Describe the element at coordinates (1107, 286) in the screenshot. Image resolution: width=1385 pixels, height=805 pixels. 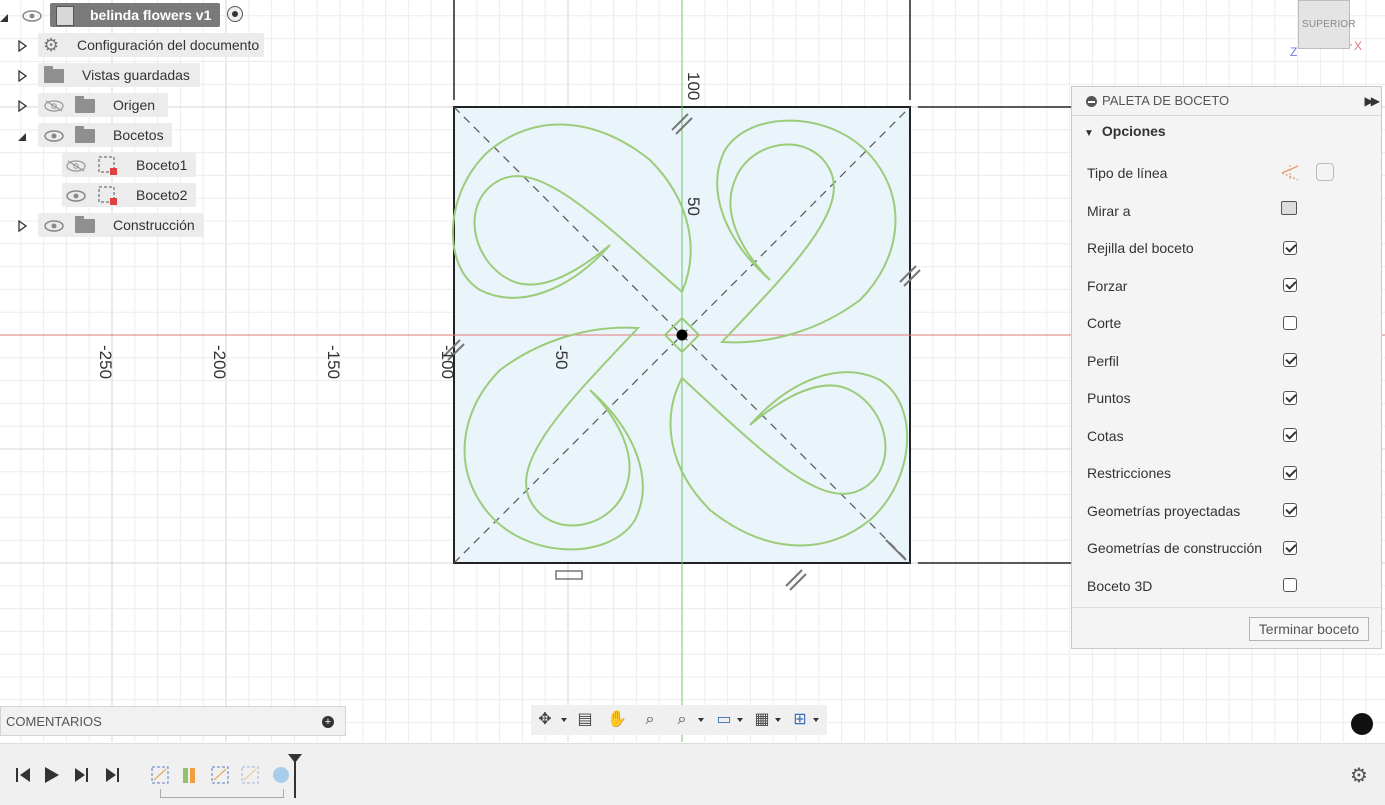
I see `option-label-snap: Forzar` at that location.